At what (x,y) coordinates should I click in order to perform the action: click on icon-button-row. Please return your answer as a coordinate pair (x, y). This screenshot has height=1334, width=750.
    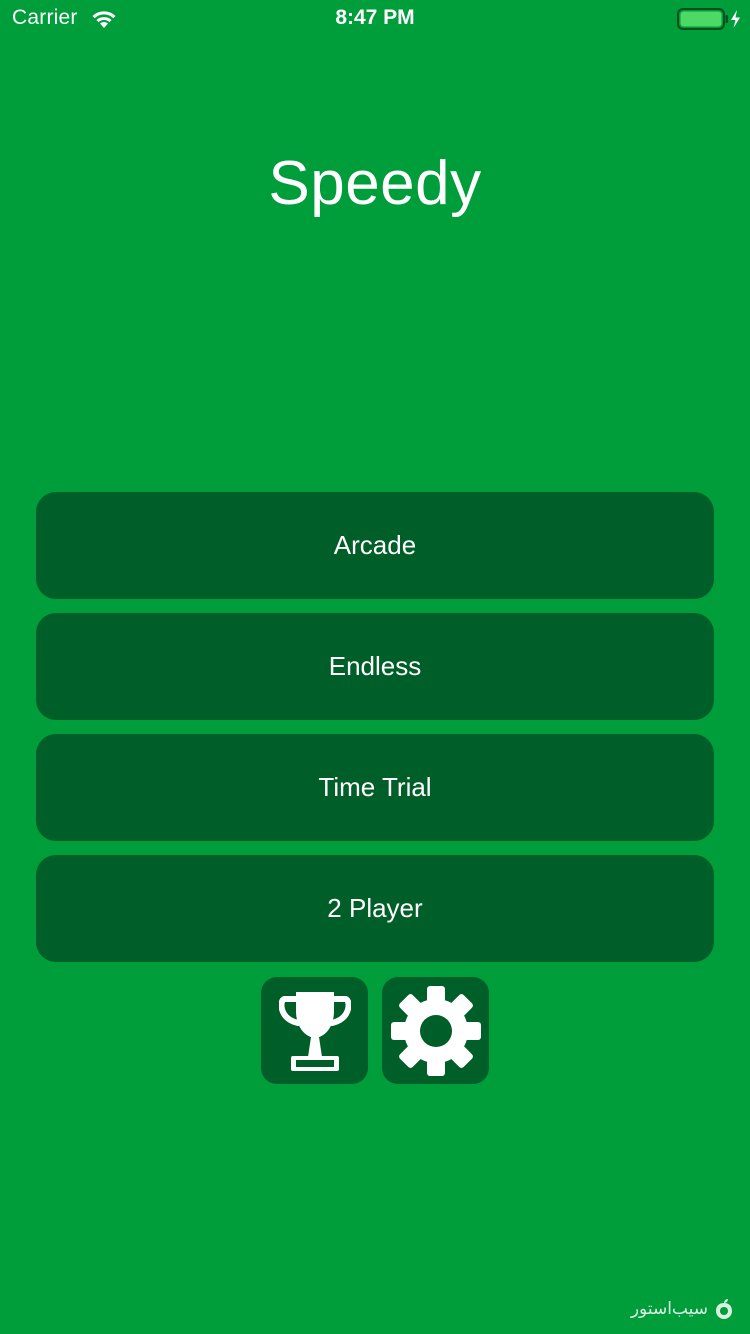
    Looking at the image, I should click on (375, 1030).